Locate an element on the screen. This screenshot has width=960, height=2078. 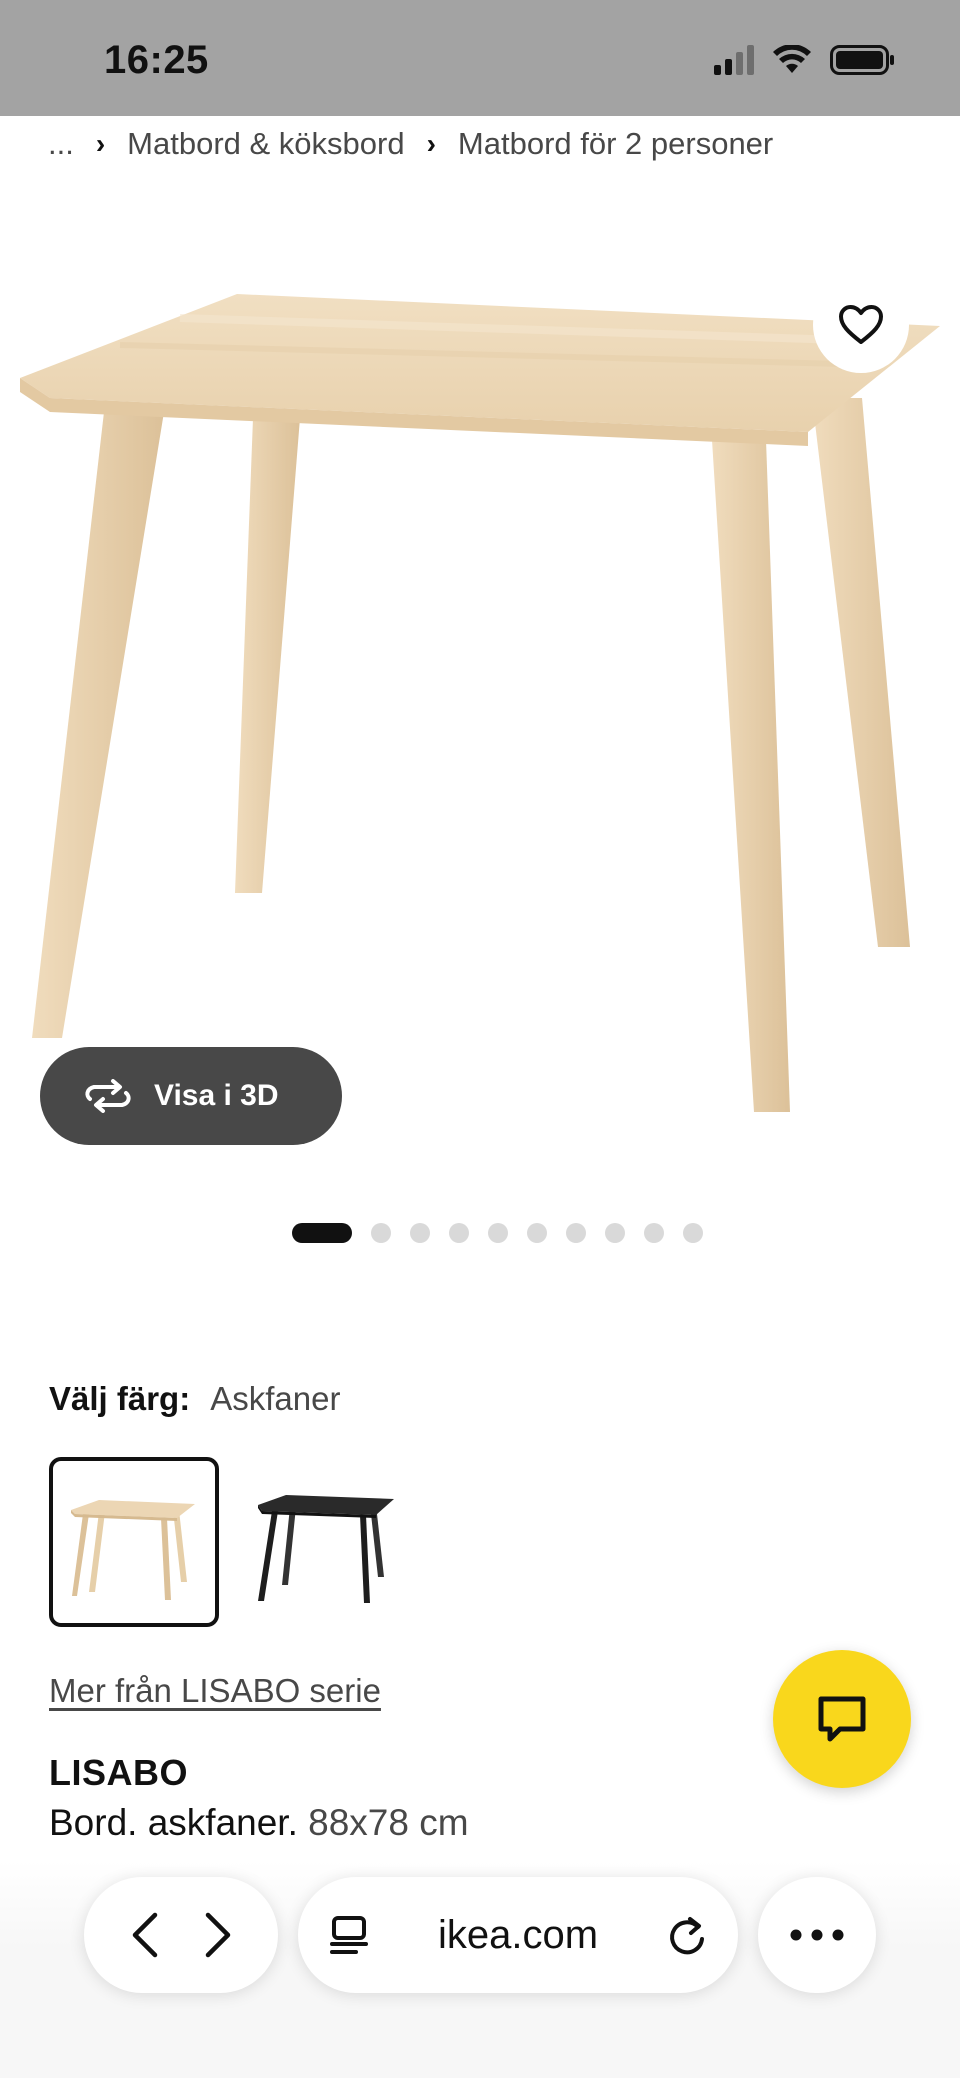
view-in-3d-button: Visa i 3D is located at coordinates (191, 1096).